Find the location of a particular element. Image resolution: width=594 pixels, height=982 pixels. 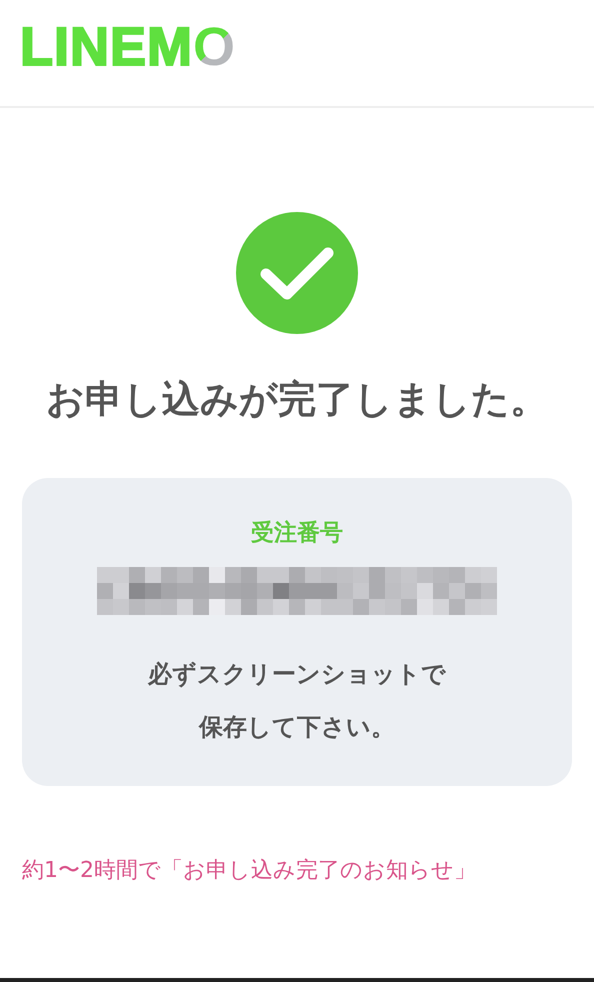

linemo-logo: LINEMO is located at coordinates (128, 47).